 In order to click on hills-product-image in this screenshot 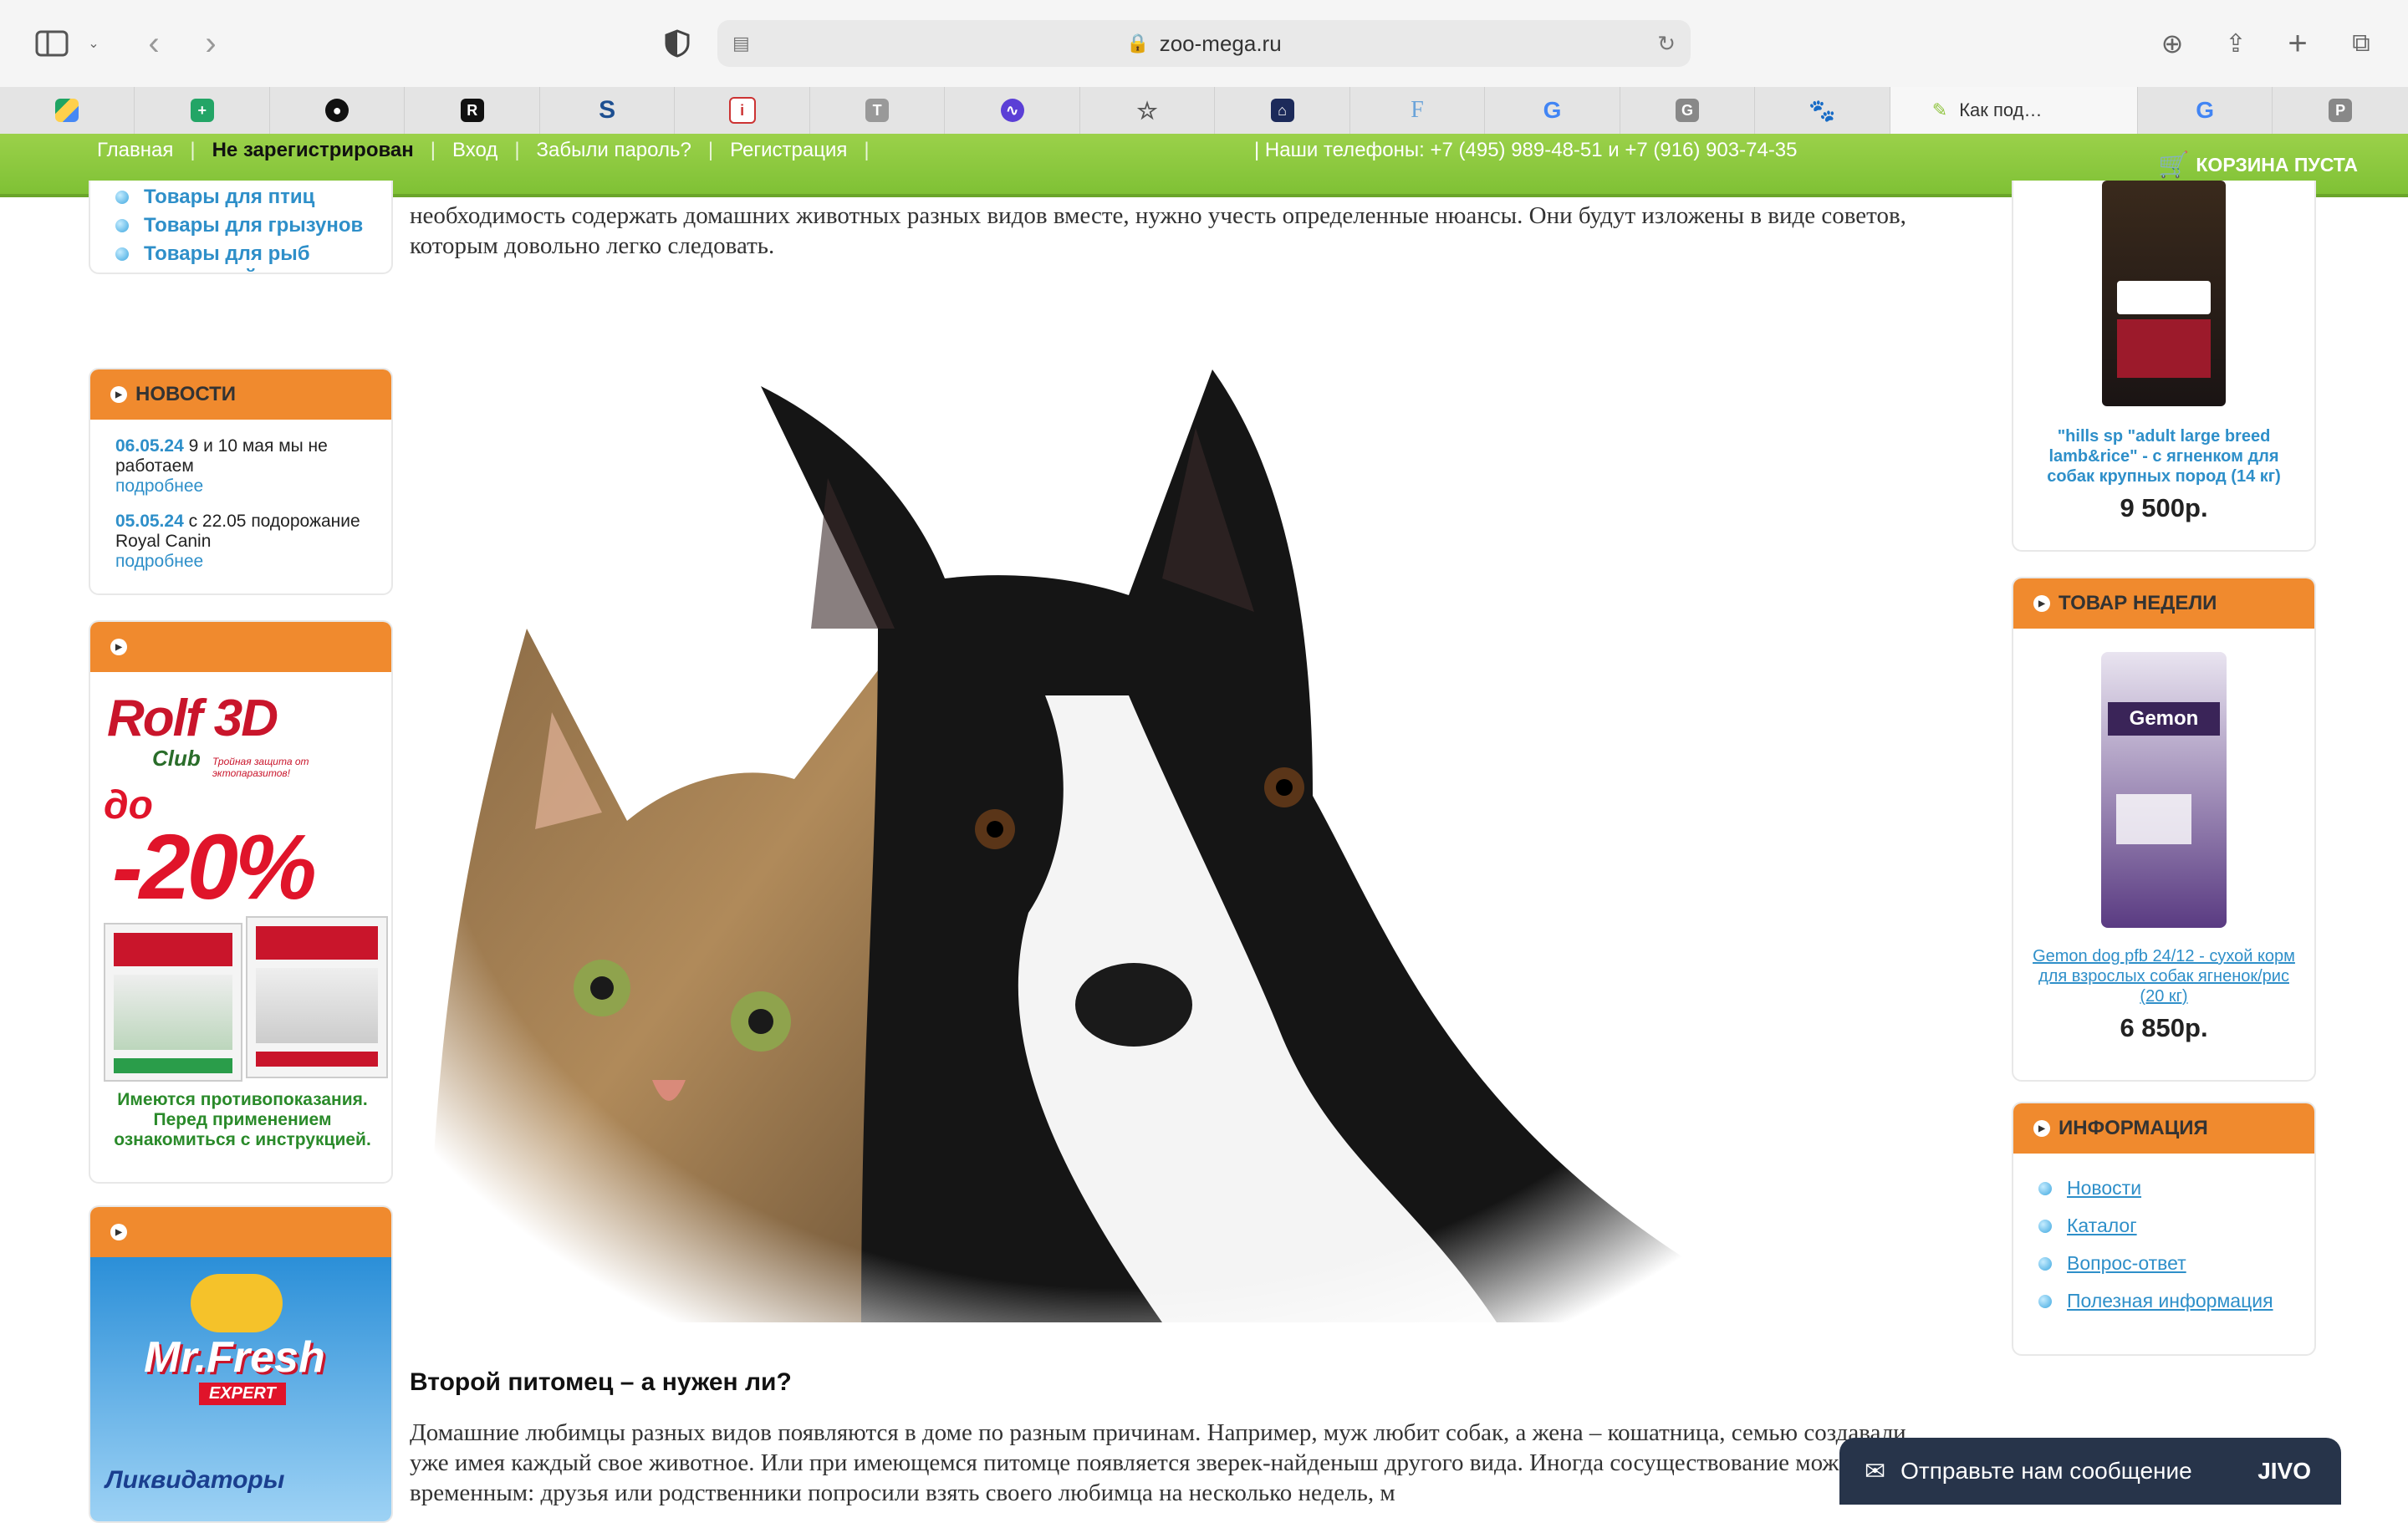, I will do `click(2164, 293)`.